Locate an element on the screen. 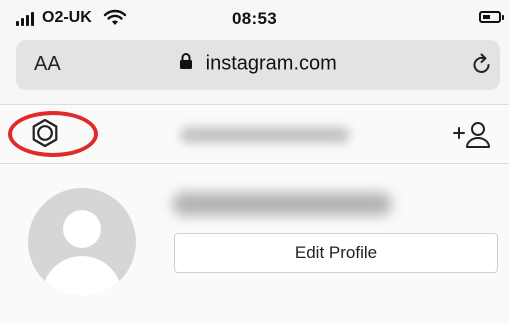 The height and width of the screenshot is (324, 509). status-bar: O2-UK 08:53 is located at coordinates (254, 18).